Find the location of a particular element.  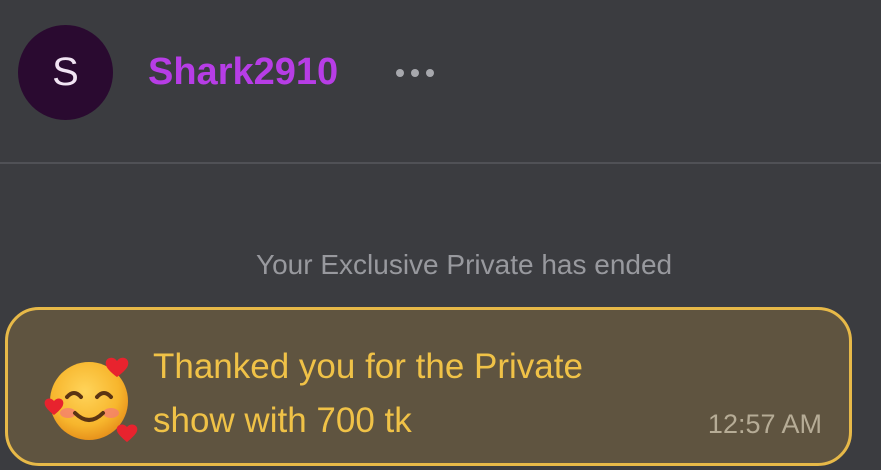

username: Shark2910 is located at coordinates (243, 72).